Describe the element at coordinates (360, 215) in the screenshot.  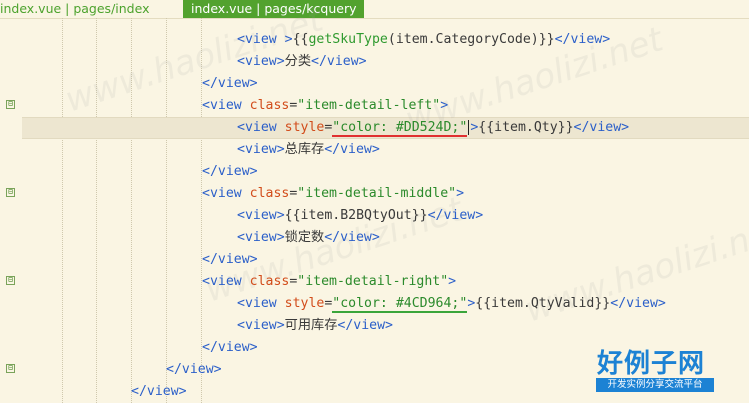
I see `code-line: <view>{{item.B2BQtyOut}}</view>` at that location.